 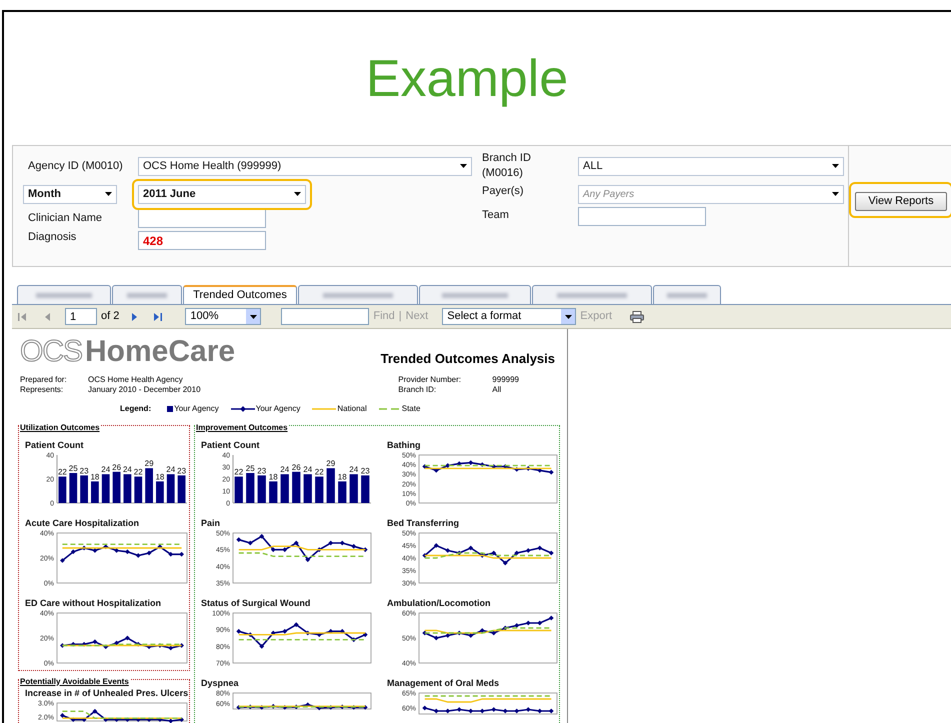 I want to click on chart-title: Dyspnea, so click(x=220, y=683).